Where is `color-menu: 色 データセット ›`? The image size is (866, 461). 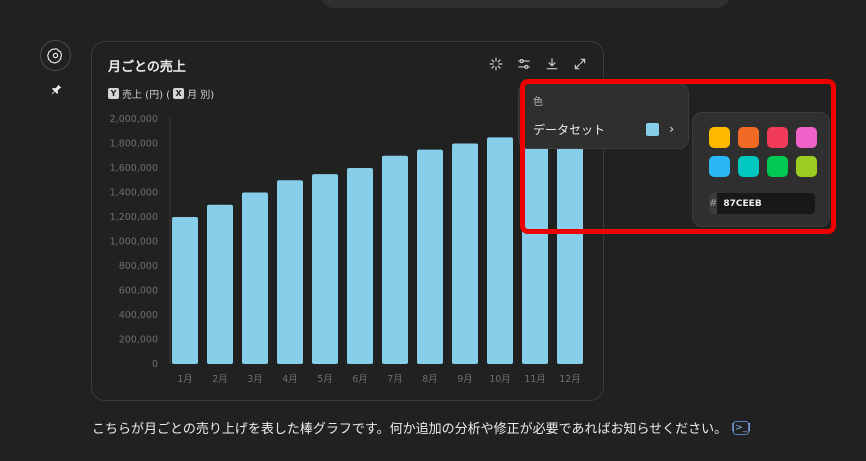 color-menu: 色 データセット › is located at coordinates (603, 116).